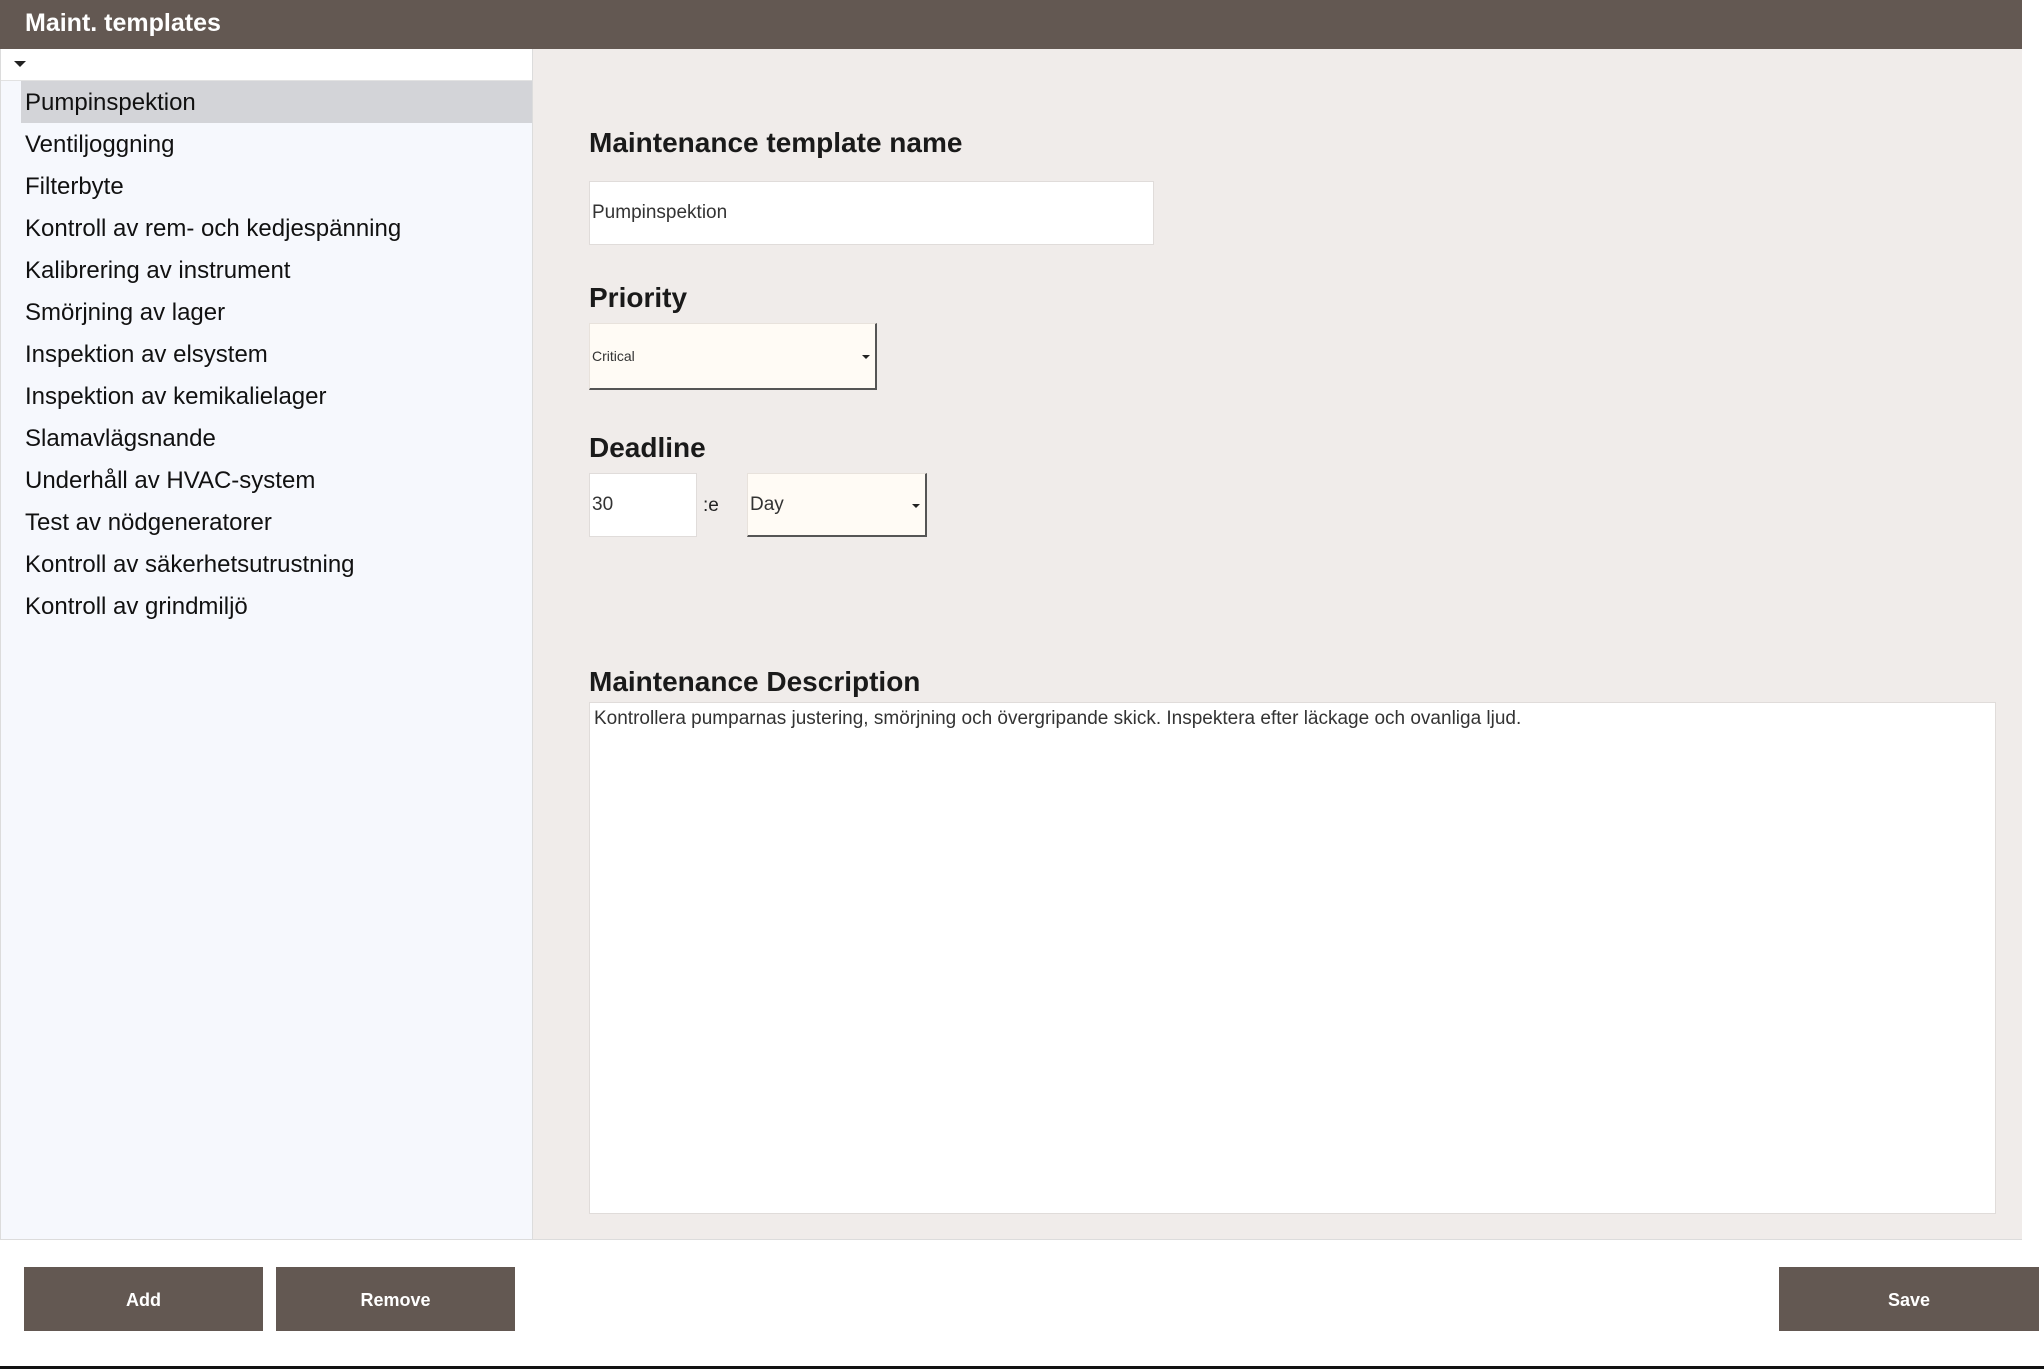  What do you see at coordinates (276, 396) in the screenshot?
I see `list-item: Inspektion av kemikalielager` at bounding box center [276, 396].